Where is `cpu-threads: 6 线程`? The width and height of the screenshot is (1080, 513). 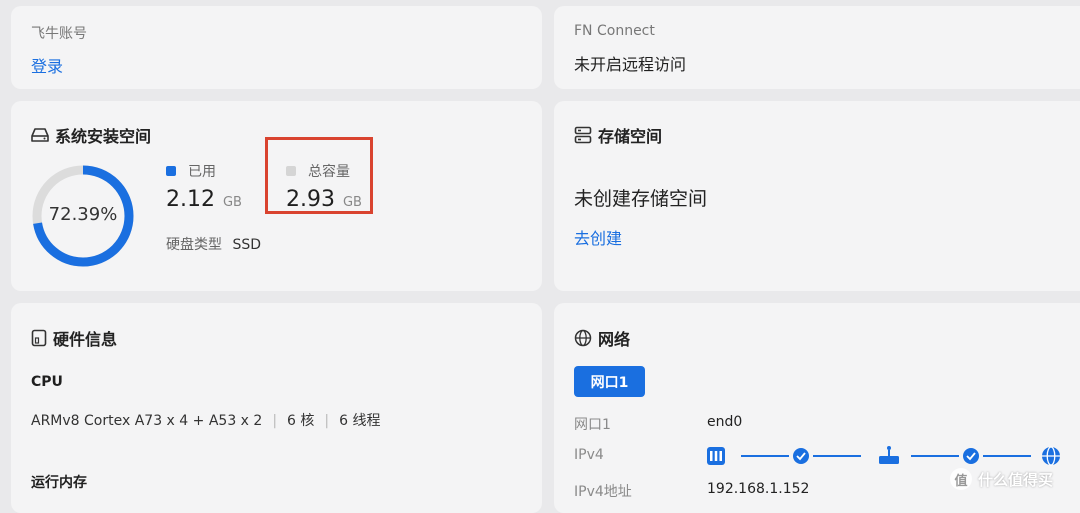 cpu-threads: 6 线程 is located at coordinates (360, 421).